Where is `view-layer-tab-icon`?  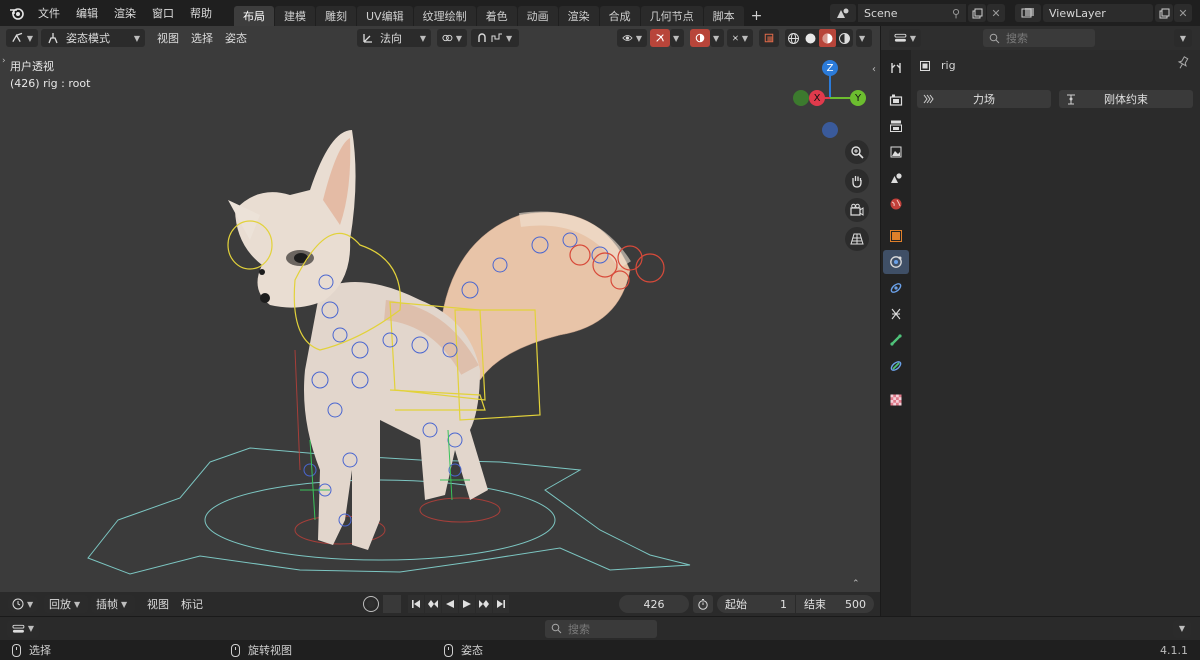
view-layer-tab-icon is located at coordinates (896, 152).